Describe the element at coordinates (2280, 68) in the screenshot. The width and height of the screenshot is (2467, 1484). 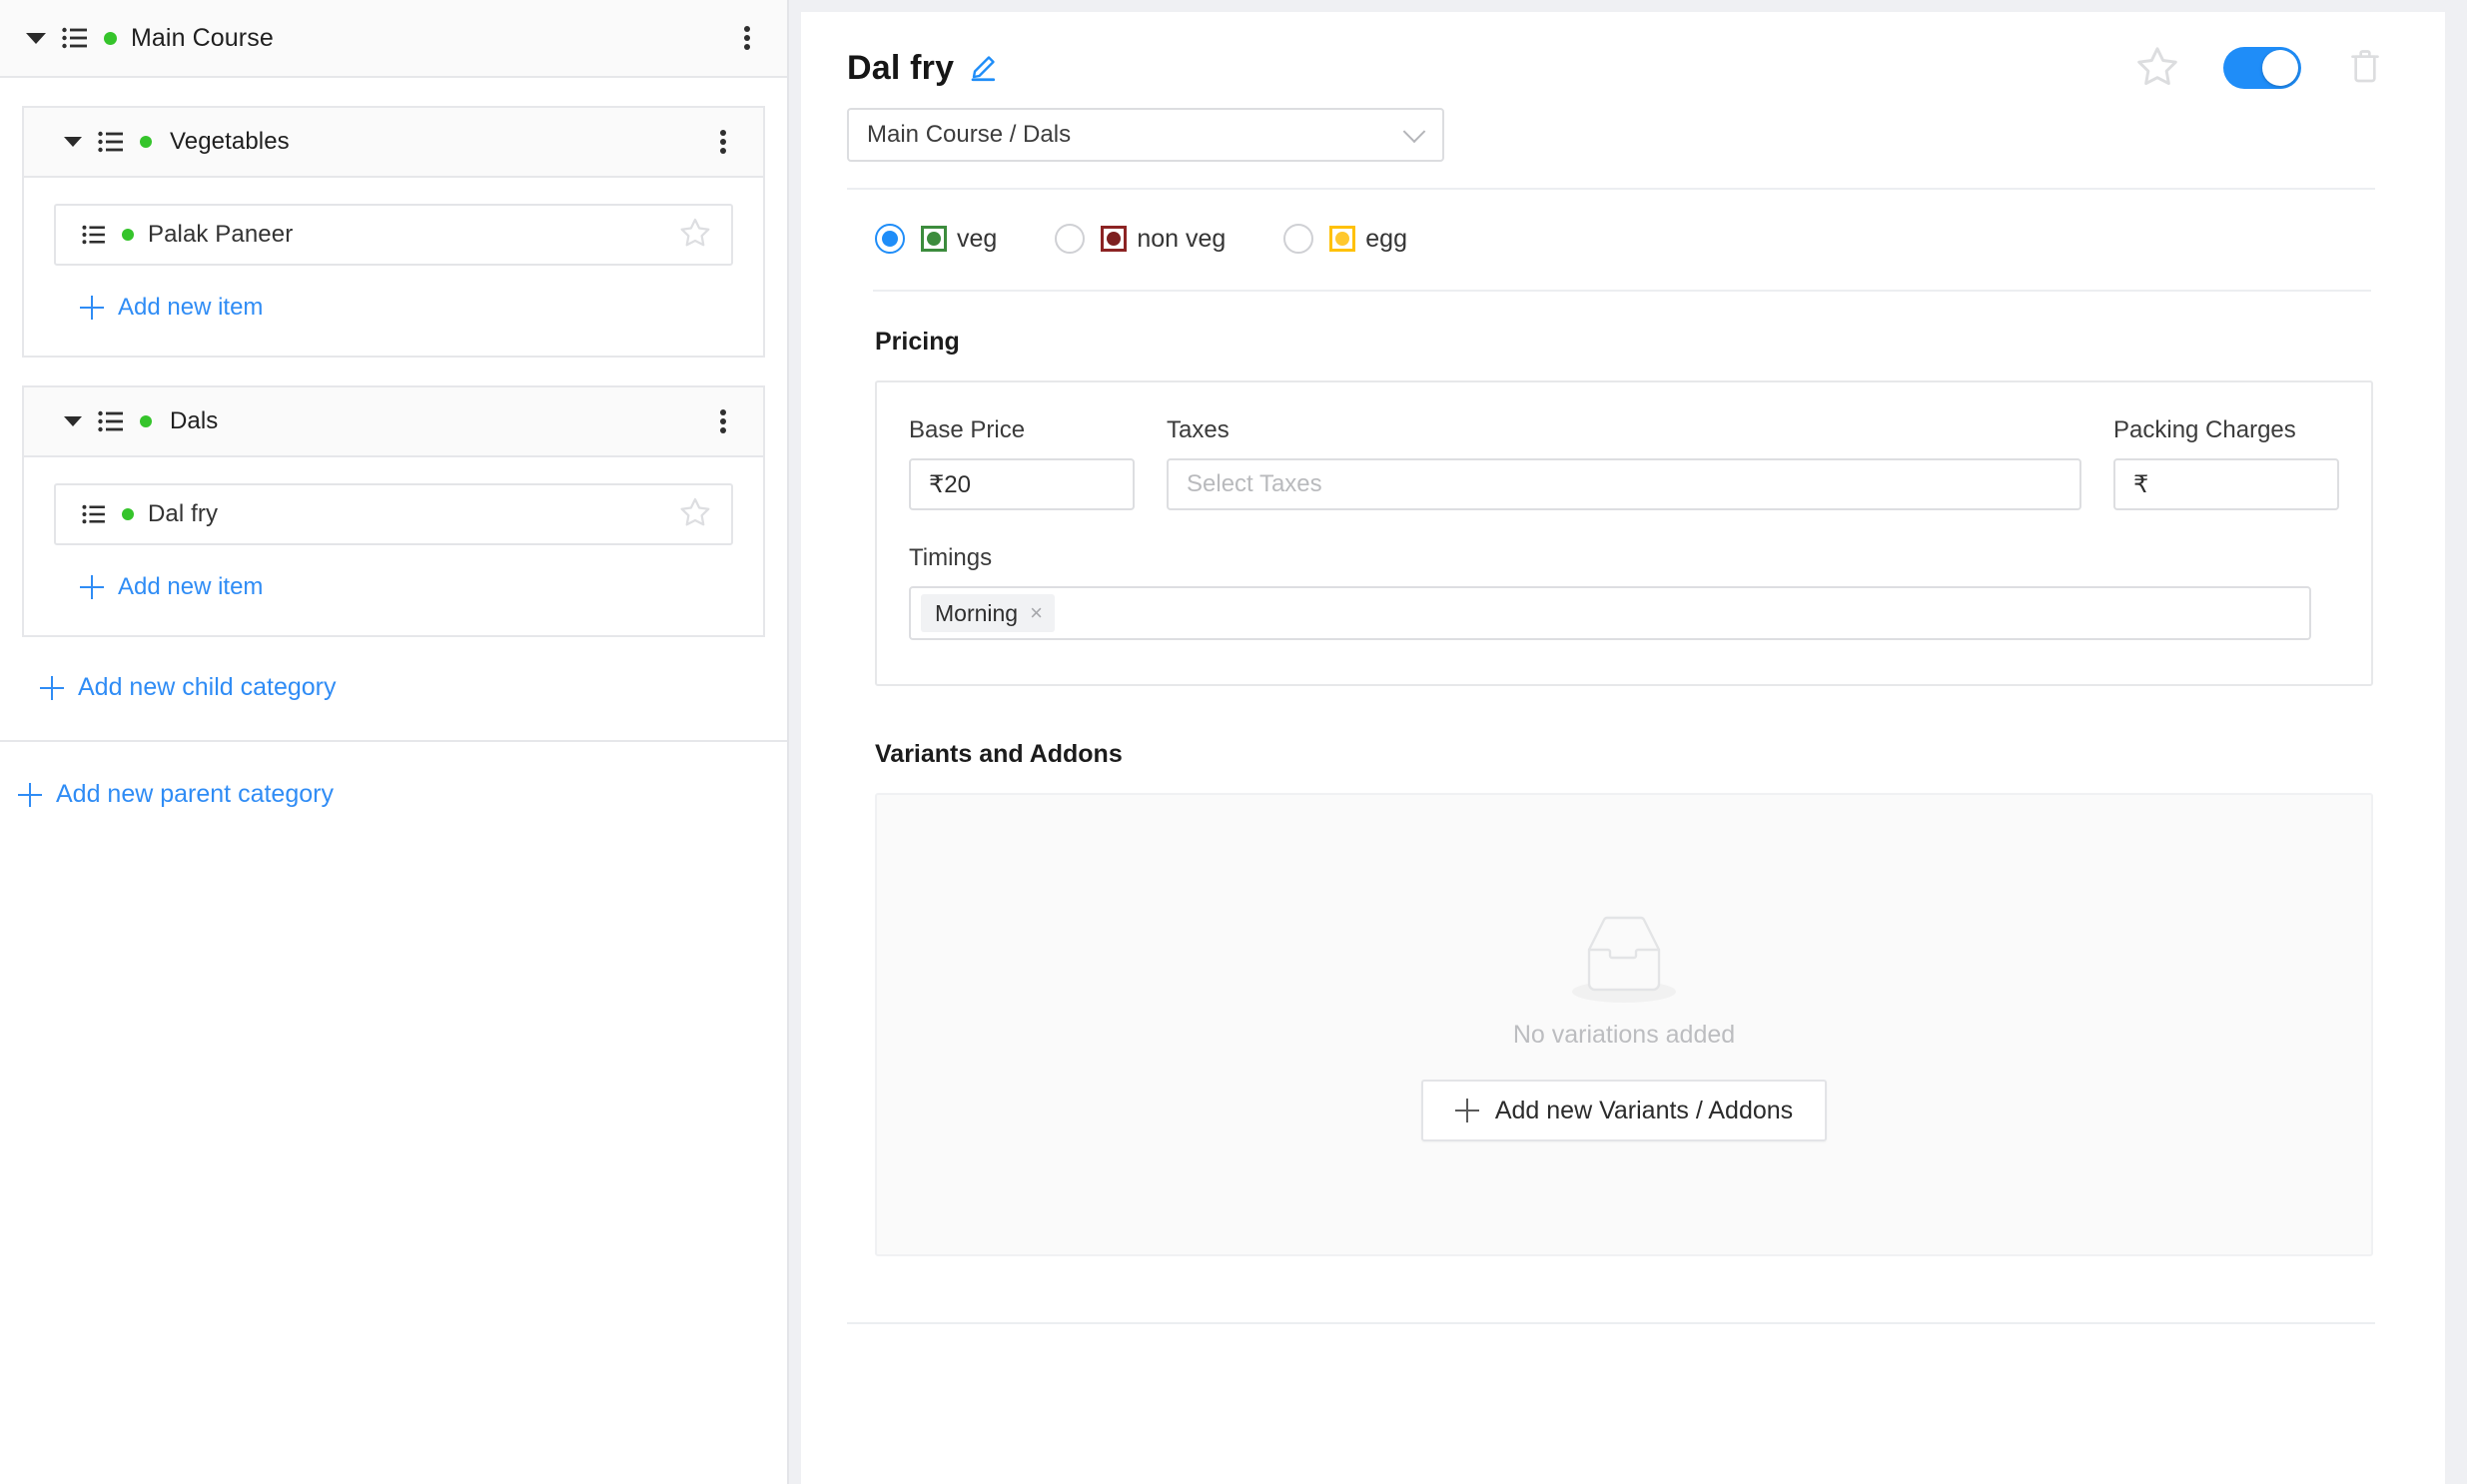
I see `toggle-knob` at that location.